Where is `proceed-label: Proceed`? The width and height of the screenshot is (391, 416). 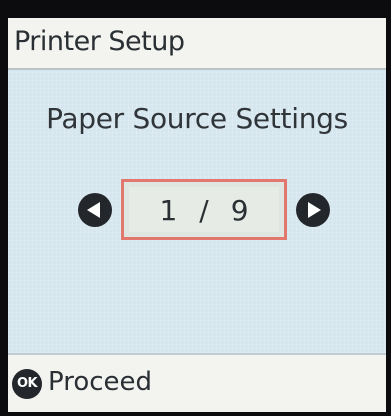 proceed-label: Proceed is located at coordinates (100, 382).